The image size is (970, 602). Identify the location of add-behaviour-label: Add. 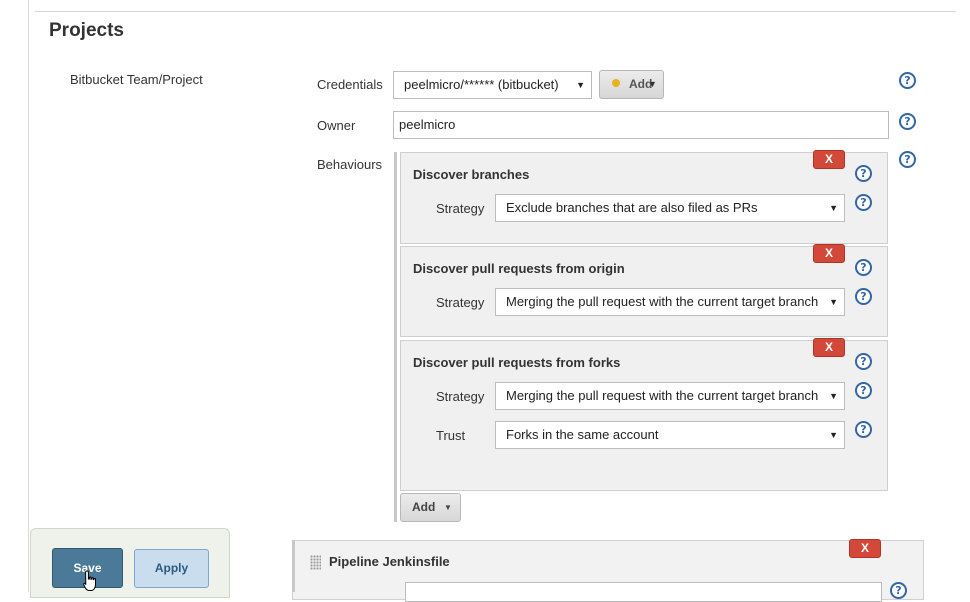
(424, 507).